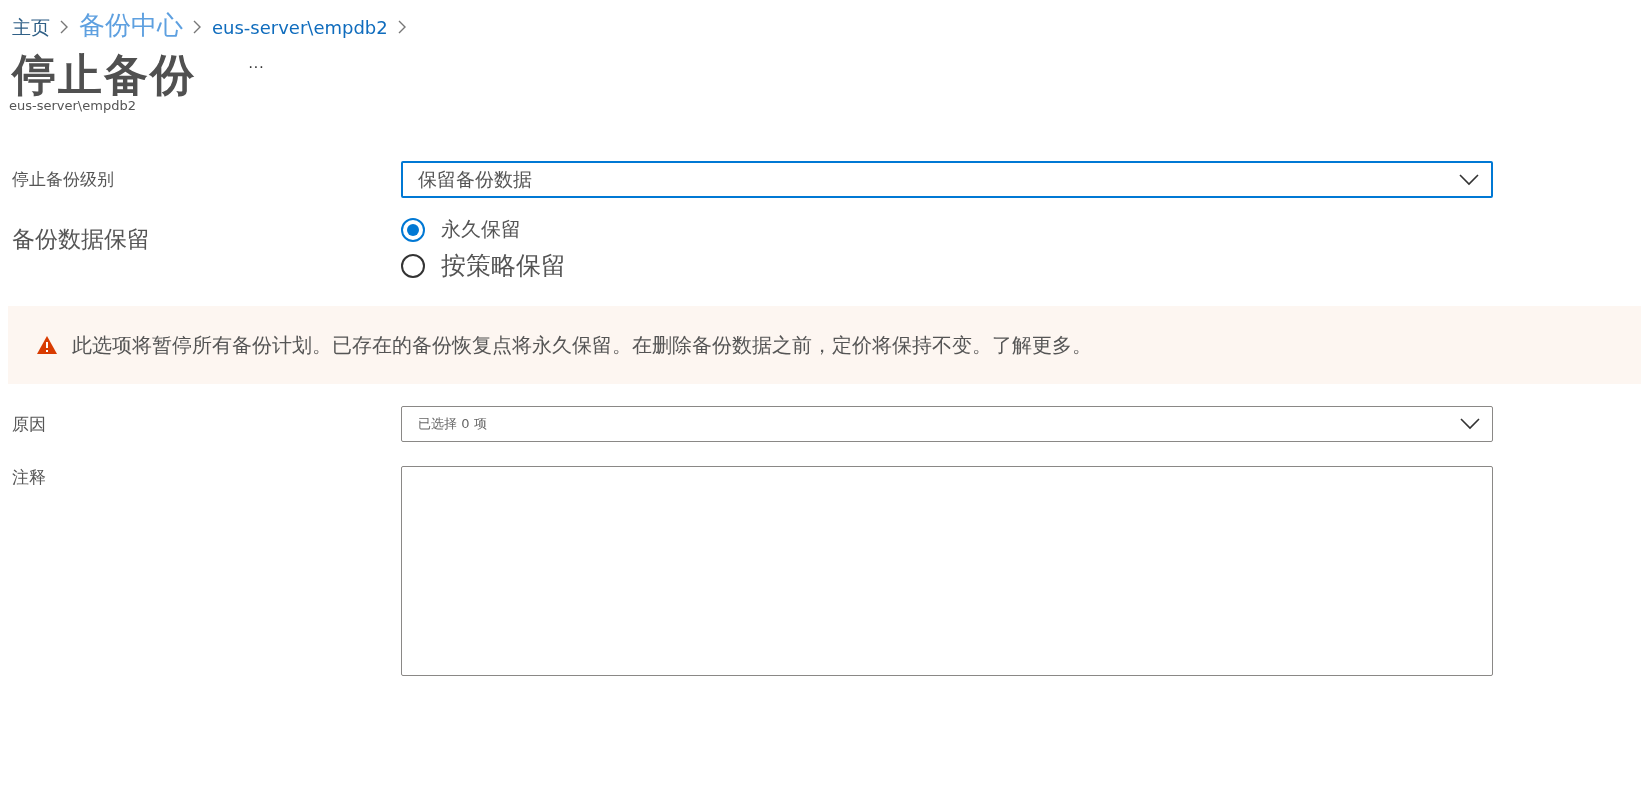  What do you see at coordinates (63, 179) in the screenshot?
I see `field-label: 停止备份级别` at bounding box center [63, 179].